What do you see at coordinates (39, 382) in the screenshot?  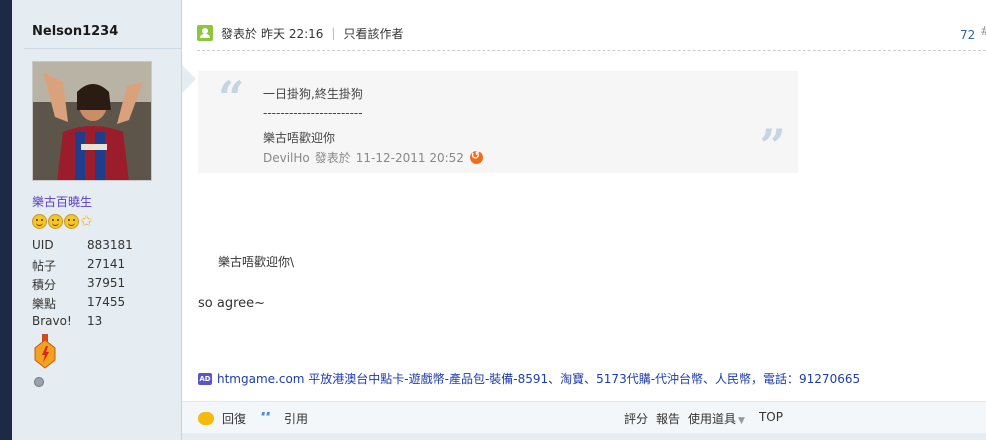 I see `globe-icon` at bounding box center [39, 382].